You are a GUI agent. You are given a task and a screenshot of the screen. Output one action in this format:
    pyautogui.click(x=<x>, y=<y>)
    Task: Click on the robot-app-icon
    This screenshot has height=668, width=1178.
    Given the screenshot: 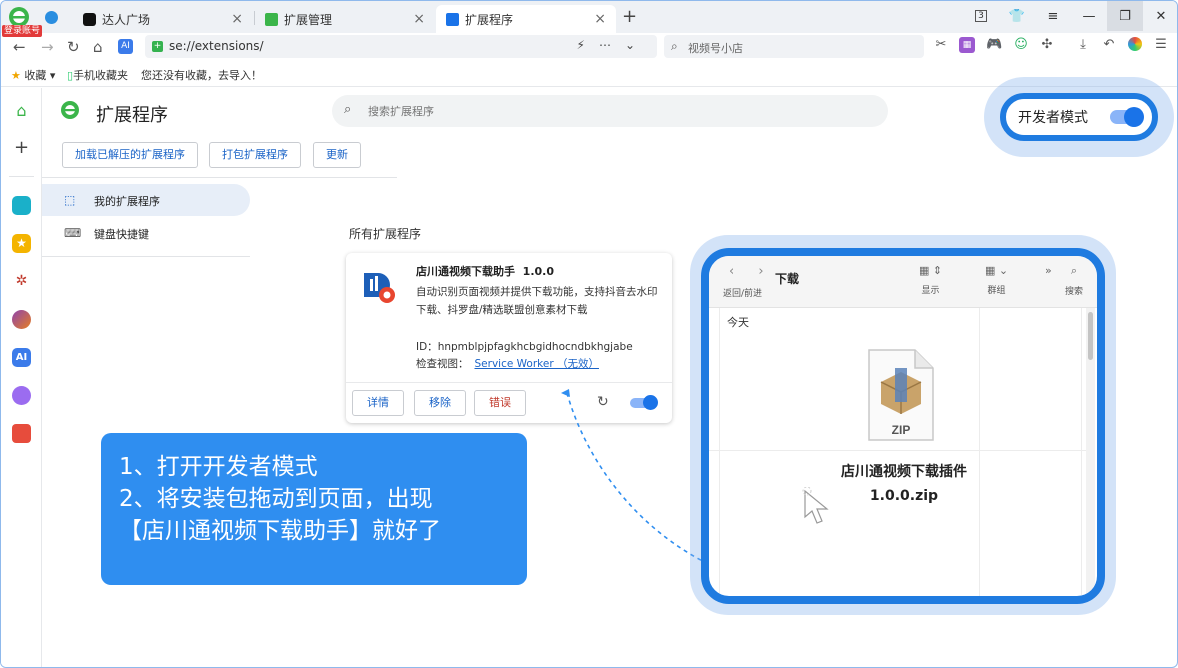 What is the action you would take?
    pyautogui.click(x=21, y=395)
    